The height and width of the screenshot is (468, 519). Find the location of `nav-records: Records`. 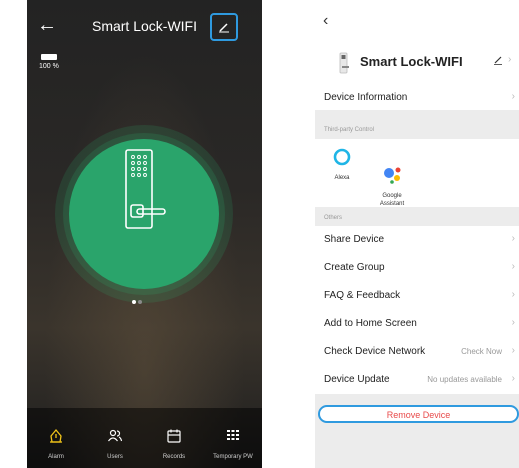

nav-records: Records is located at coordinates (174, 438).